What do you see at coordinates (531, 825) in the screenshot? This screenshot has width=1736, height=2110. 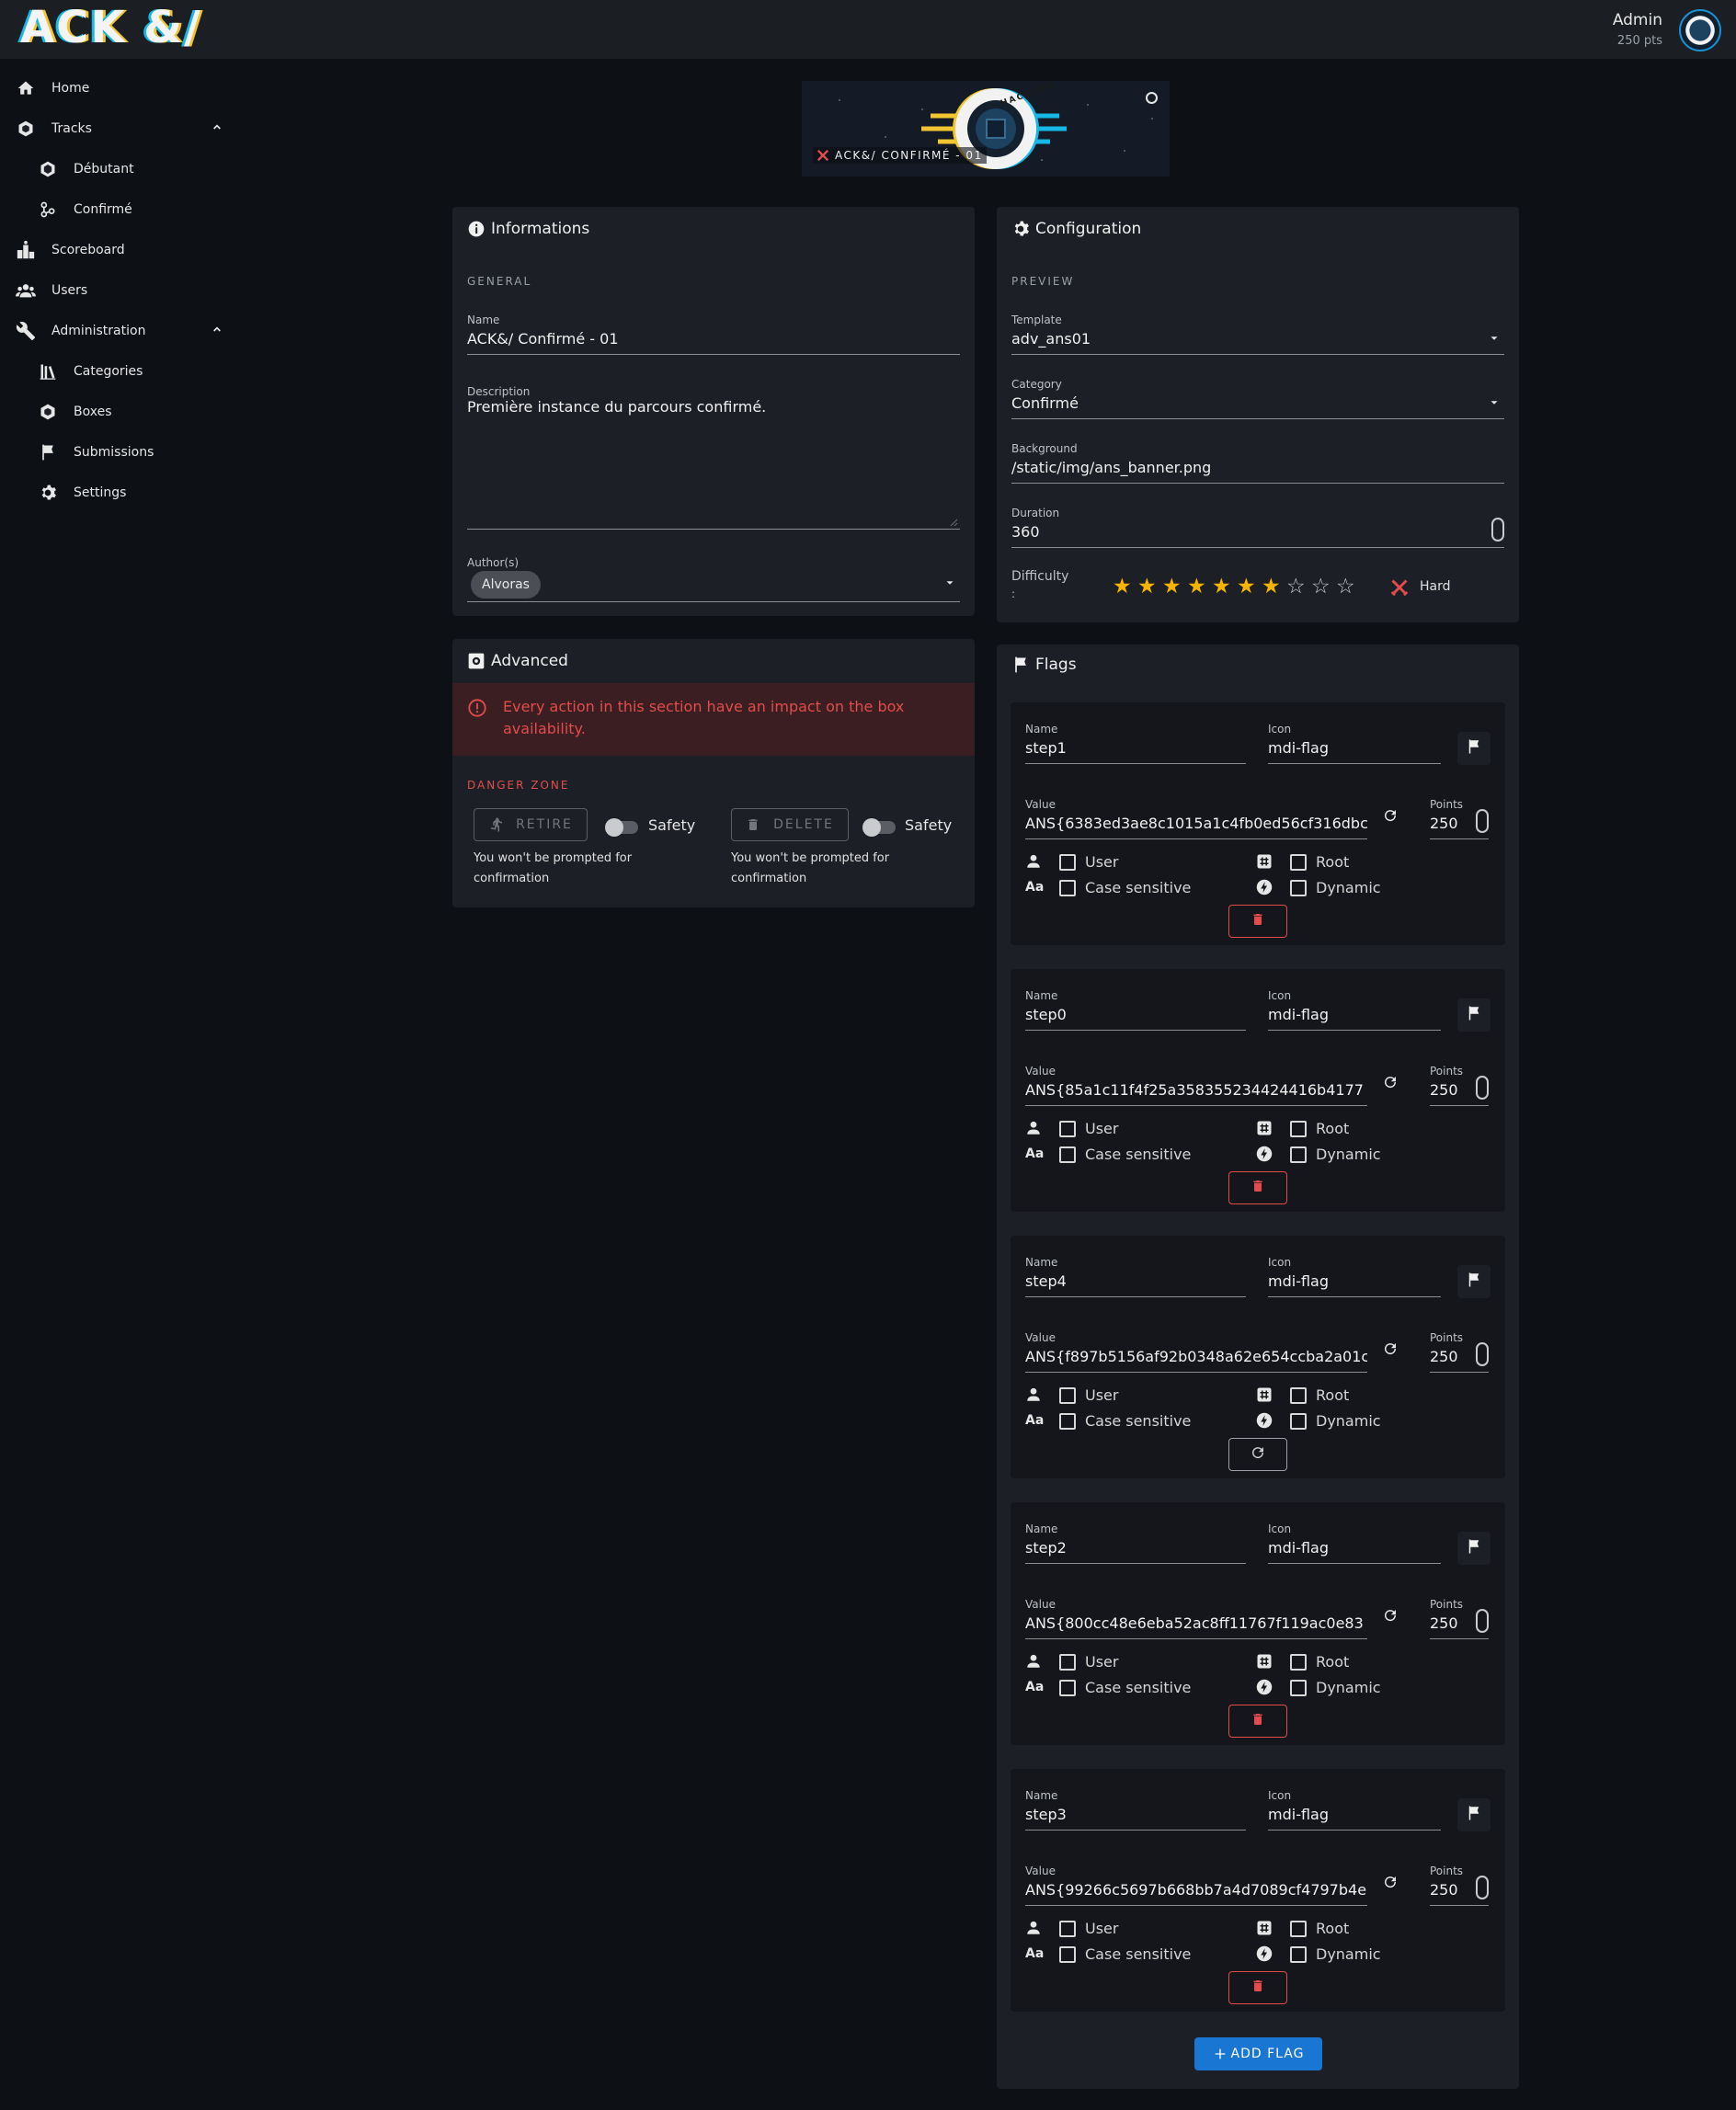 I see `retire-button: RETIRE` at bounding box center [531, 825].